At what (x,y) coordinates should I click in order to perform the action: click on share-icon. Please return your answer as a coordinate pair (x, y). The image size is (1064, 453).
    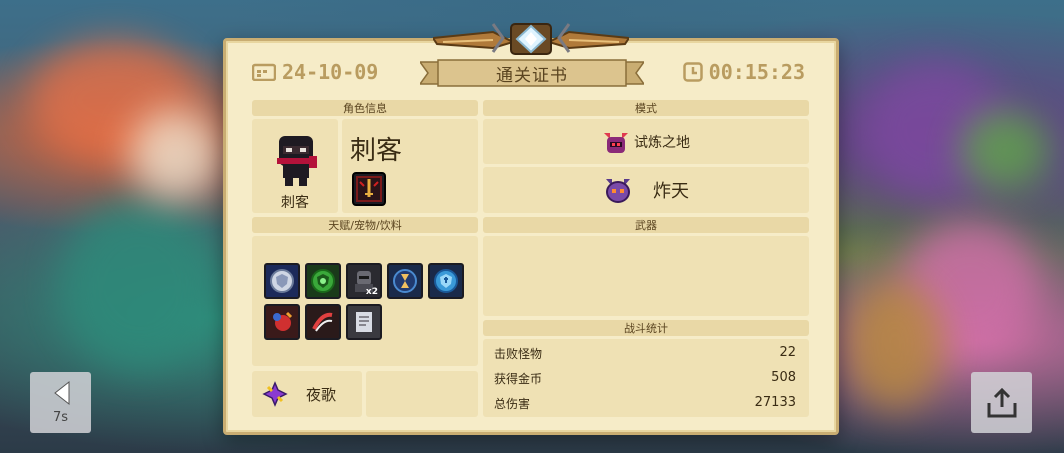
    Looking at the image, I should click on (1001, 402).